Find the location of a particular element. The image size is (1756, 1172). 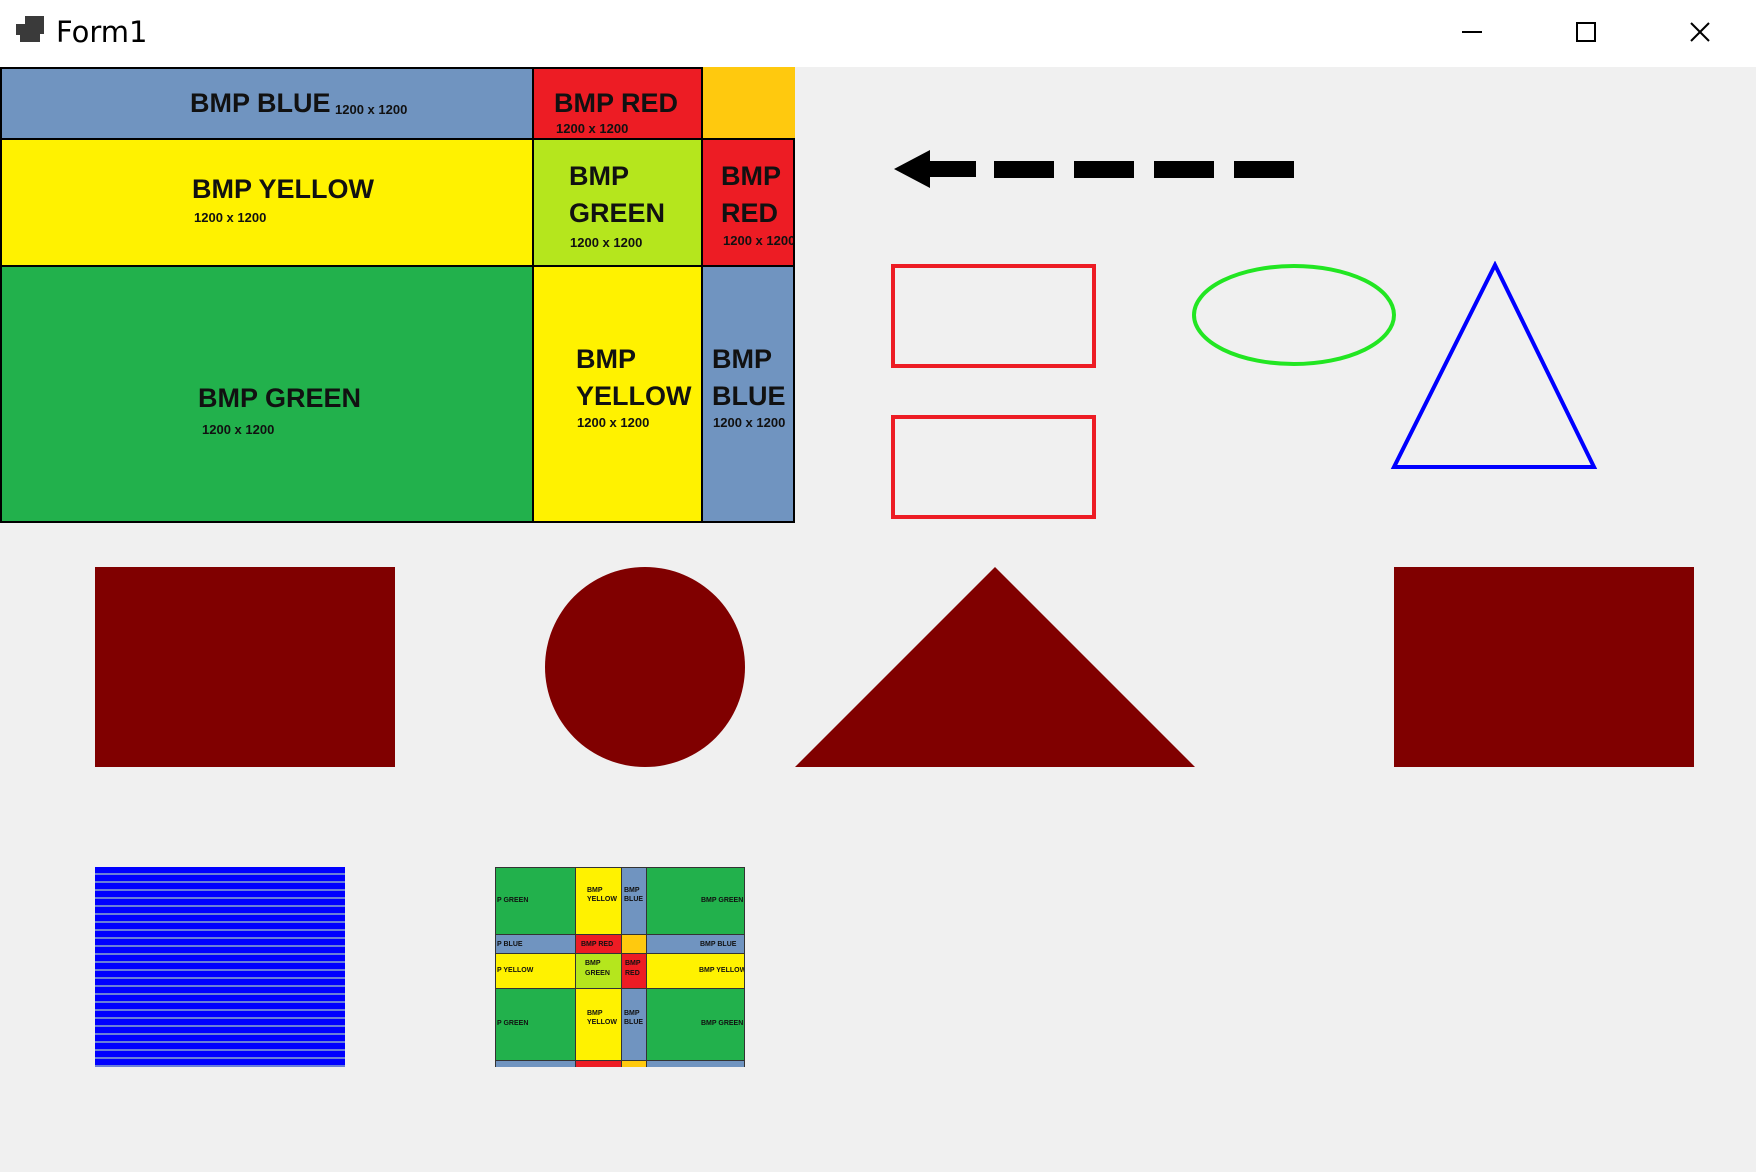

tile-bmp-blue-tall: BMP BLUE 1200 x 1200 is located at coordinates (748, 394).